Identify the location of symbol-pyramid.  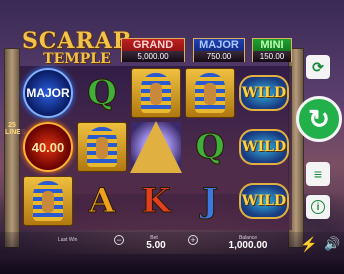
(156, 147).